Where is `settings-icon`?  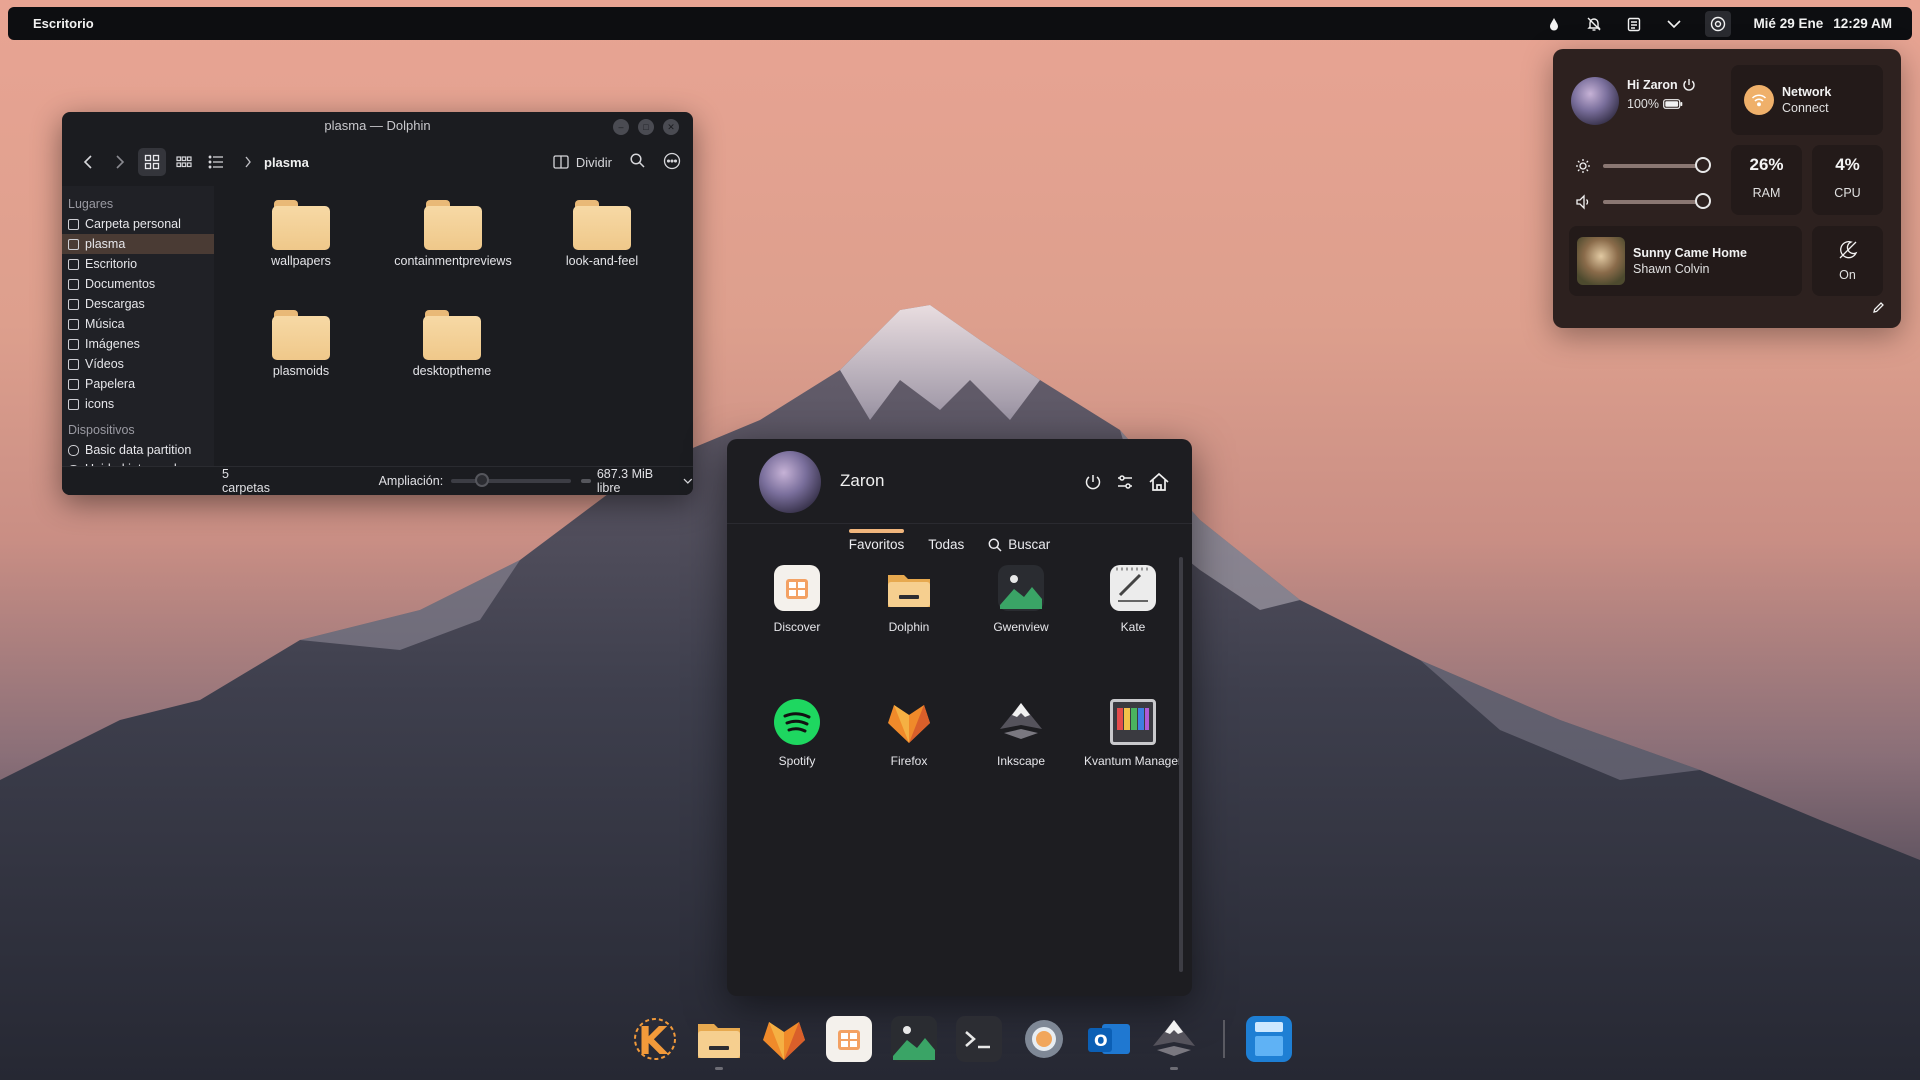 settings-icon is located at coordinates (1044, 1039).